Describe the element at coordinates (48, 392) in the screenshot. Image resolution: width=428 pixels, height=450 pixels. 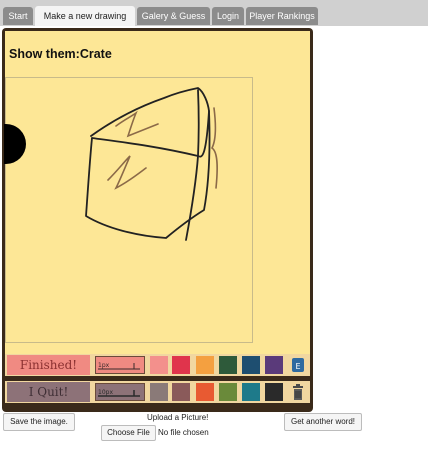
I see `quit-button: I Quit!` at that location.